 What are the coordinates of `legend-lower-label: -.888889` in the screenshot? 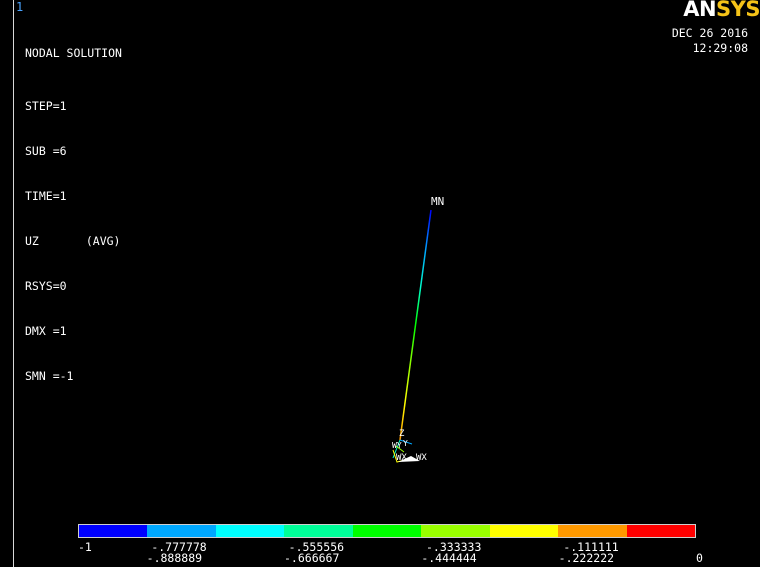 It's located at (174, 558).